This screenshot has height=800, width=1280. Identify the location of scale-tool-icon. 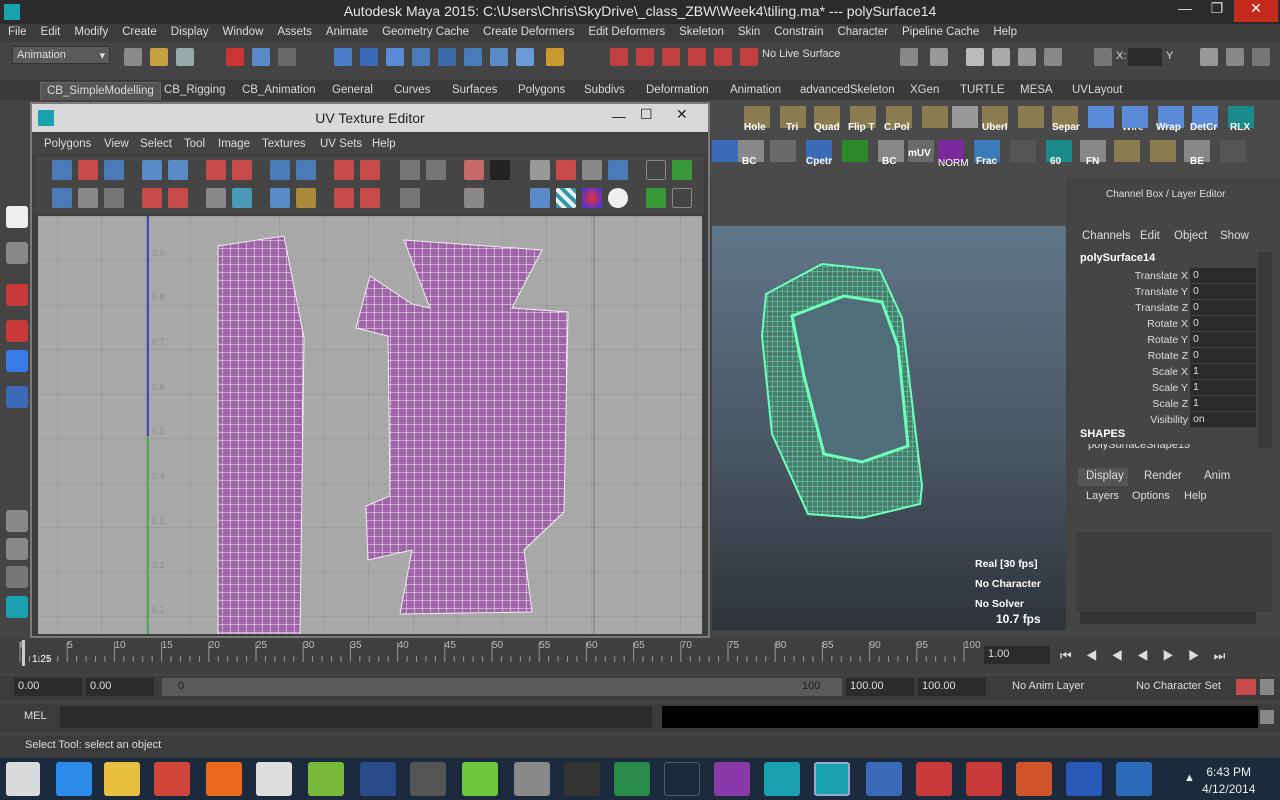
(17, 397).